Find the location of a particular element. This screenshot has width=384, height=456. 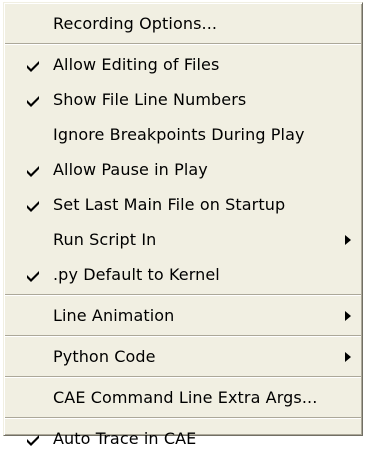

menu-item-python-code: Python Code is located at coordinates (183, 356).